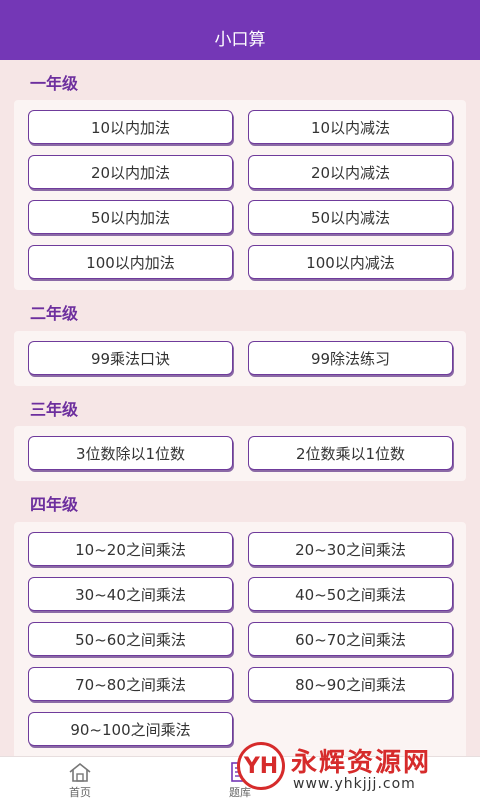  What do you see at coordinates (130, 262) in the screenshot?
I see `practice-button: 100以内加法` at bounding box center [130, 262].